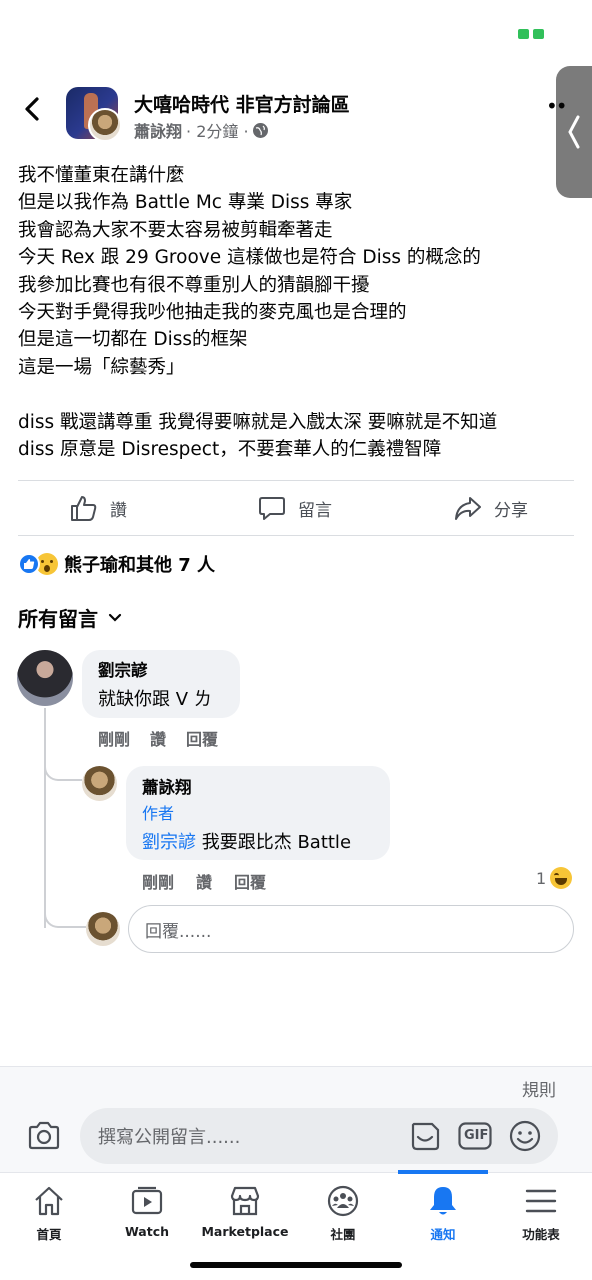 Image resolution: width=592 pixels, height=1280 pixels. I want to click on post-meta: 蕭詠翔 · 2分鐘 ·, so click(201, 130).